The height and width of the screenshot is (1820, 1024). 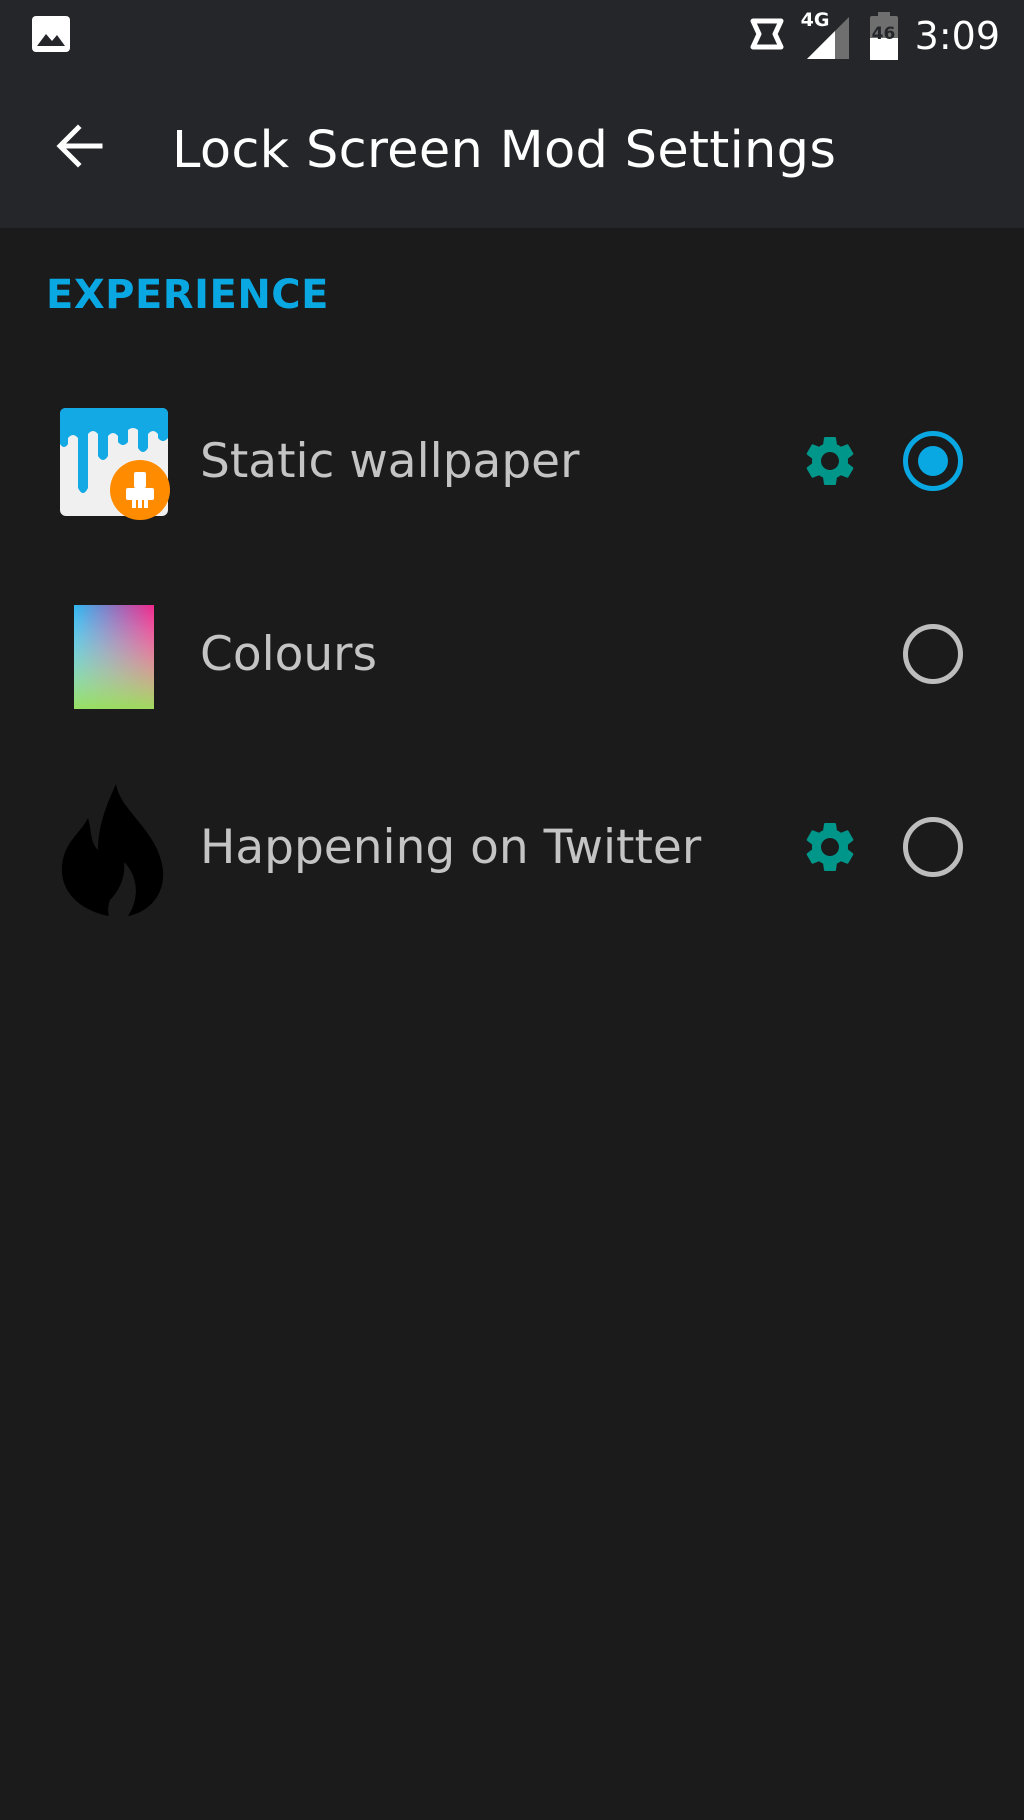 What do you see at coordinates (933, 461) in the screenshot?
I see `radio-button-selected` at bounding box center [933, 461].